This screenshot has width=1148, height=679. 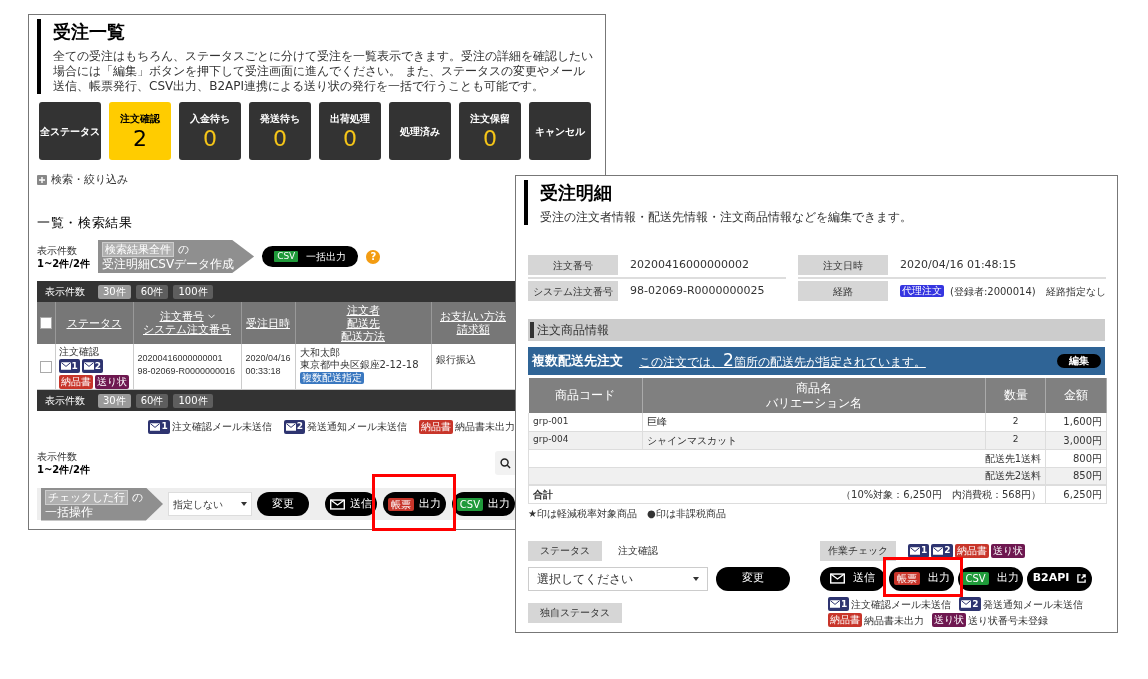 What do you see at coordinates (140, 138) in the screenshot?
I see `tile-count: 2` at bounding box center [140, 138].